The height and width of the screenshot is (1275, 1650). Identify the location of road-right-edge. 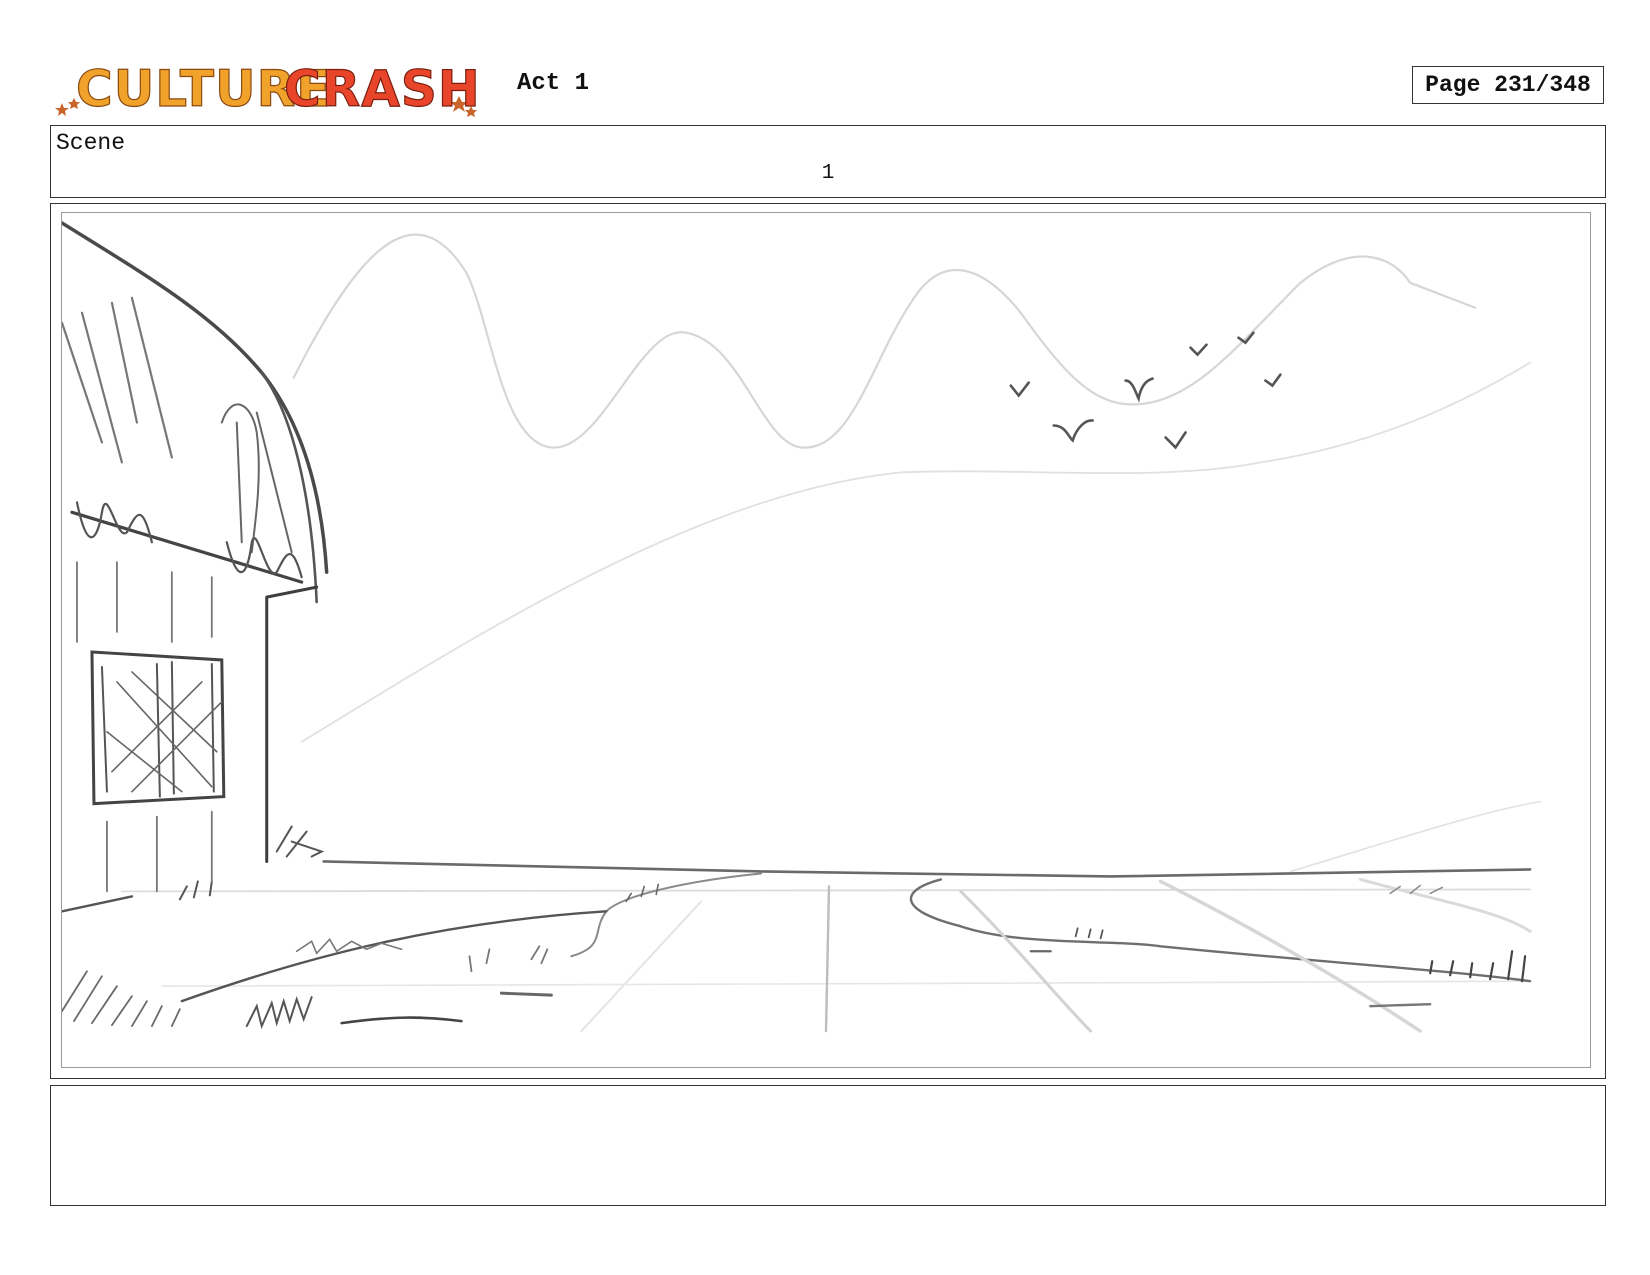
(1220, 930).